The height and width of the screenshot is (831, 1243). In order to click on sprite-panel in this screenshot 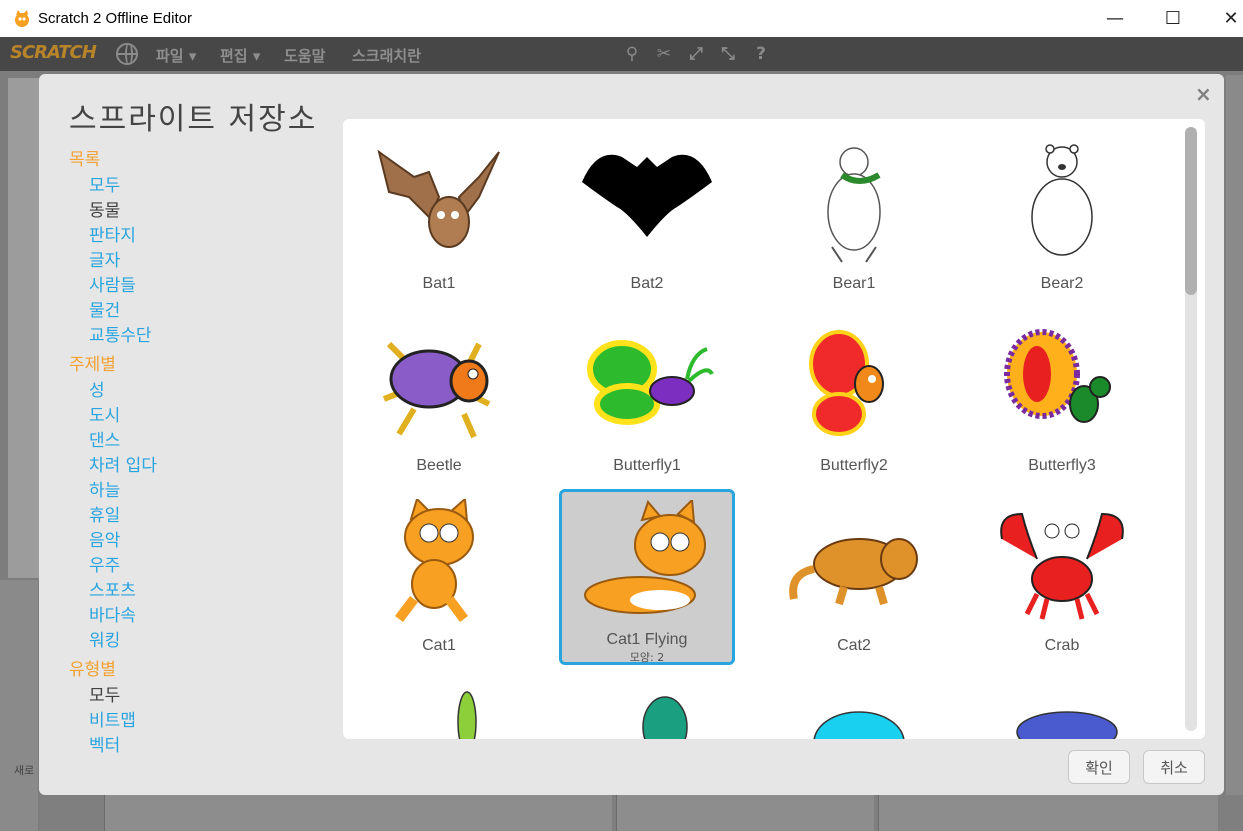, I will do `click(19, 705)`.